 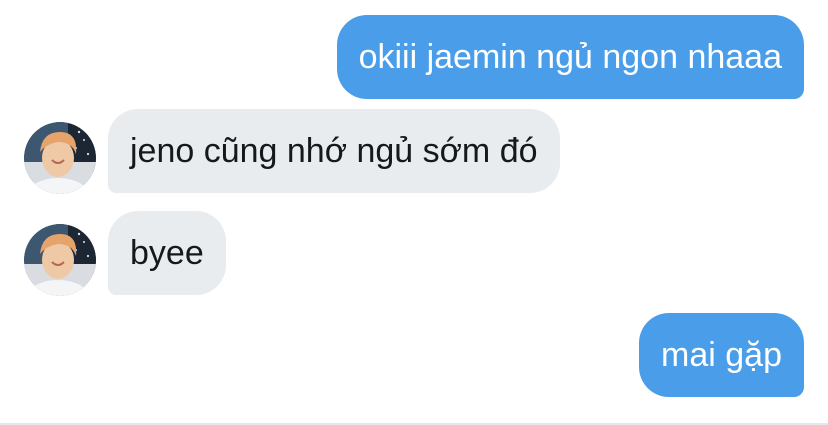 I want to click on received-message-bubble: jeno cũng nhớ ngủ sớm đó, so click(x=334, y=151).